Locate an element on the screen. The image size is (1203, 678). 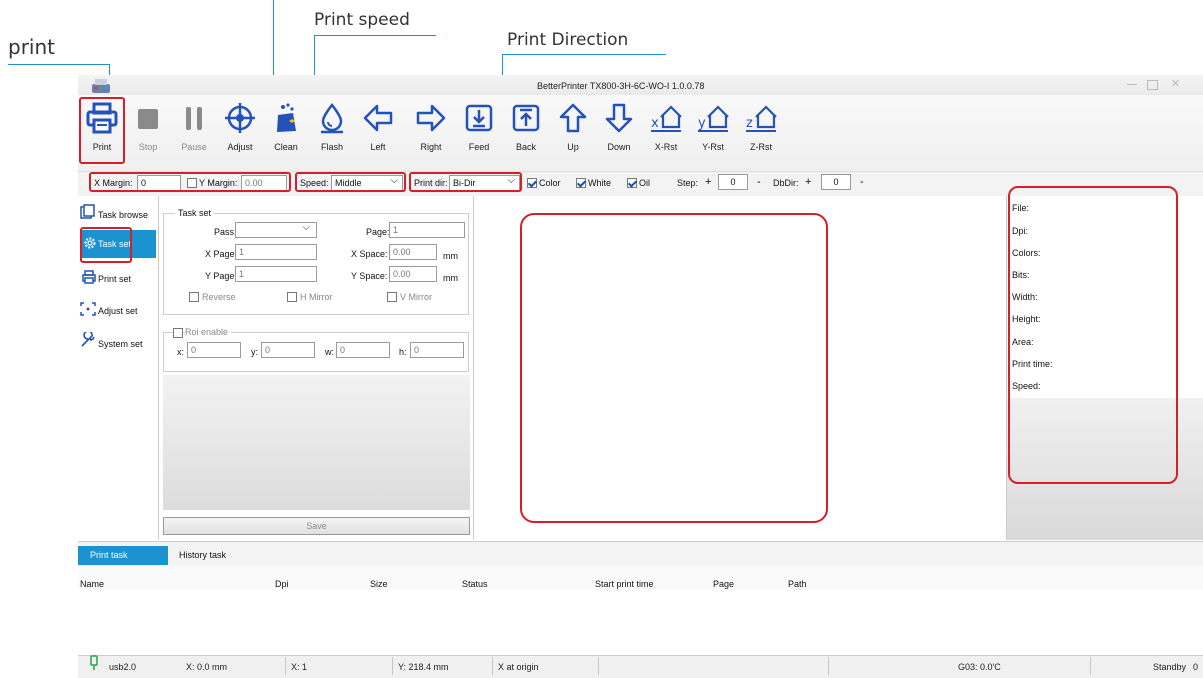
status-state: Standby is located at coordinates (1170, 667).